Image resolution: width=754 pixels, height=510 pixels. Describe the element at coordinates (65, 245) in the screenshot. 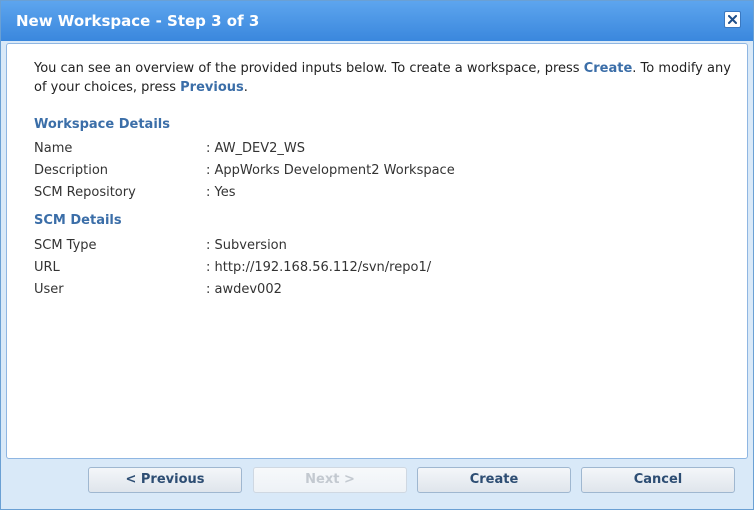

I see `detail-label: SCM Type` at that location.